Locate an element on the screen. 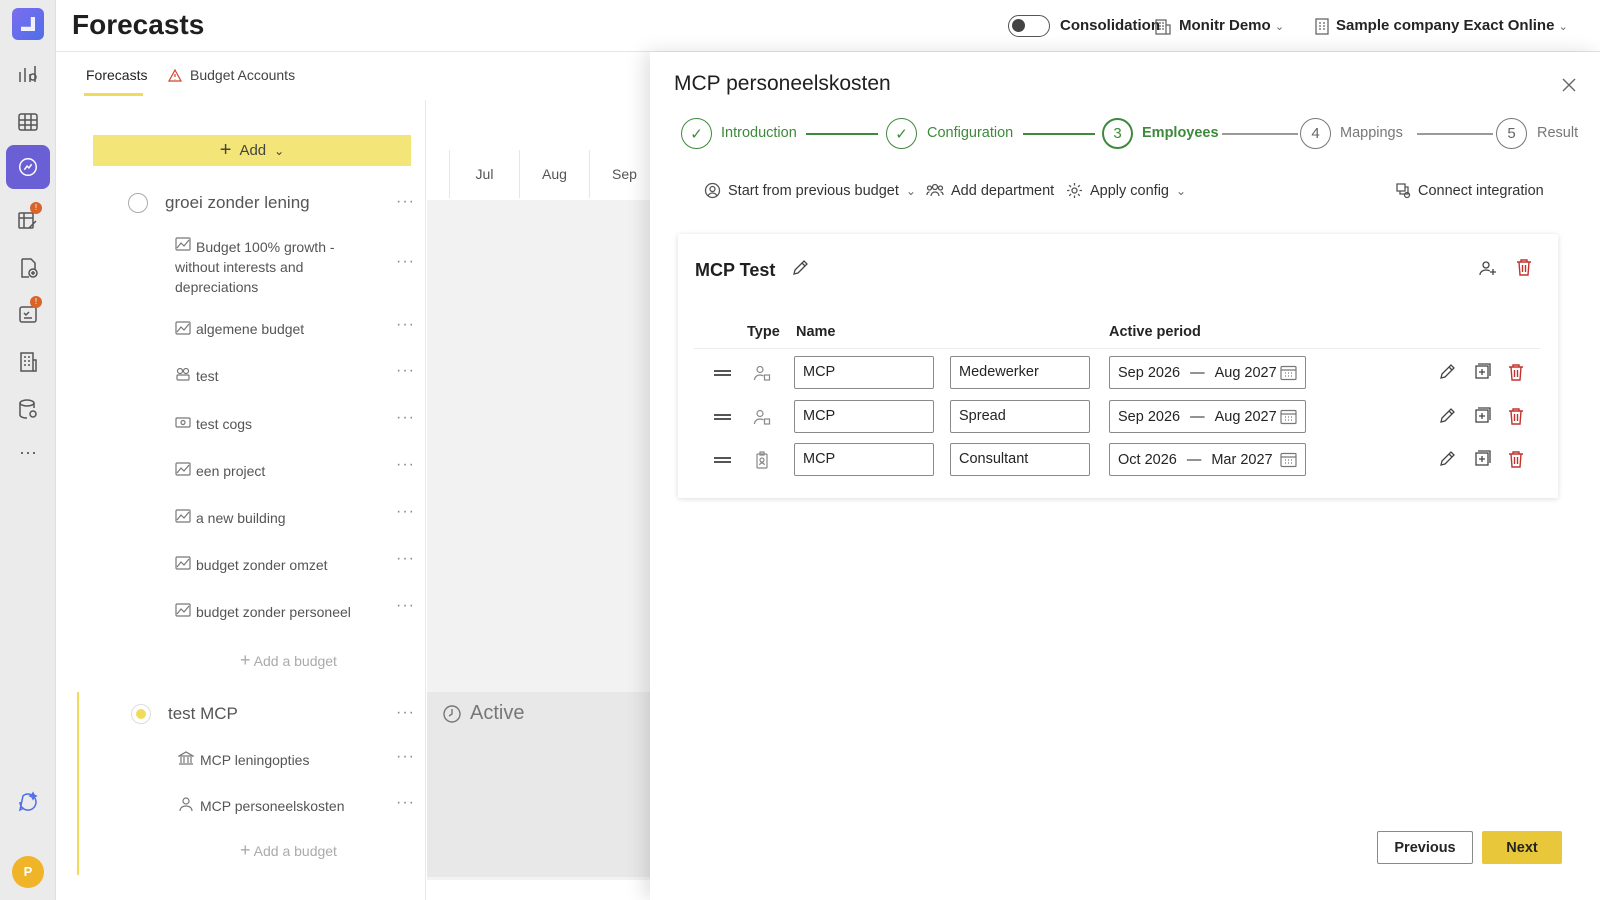  department-title: MCP Test is located at coordinates (735, 270).